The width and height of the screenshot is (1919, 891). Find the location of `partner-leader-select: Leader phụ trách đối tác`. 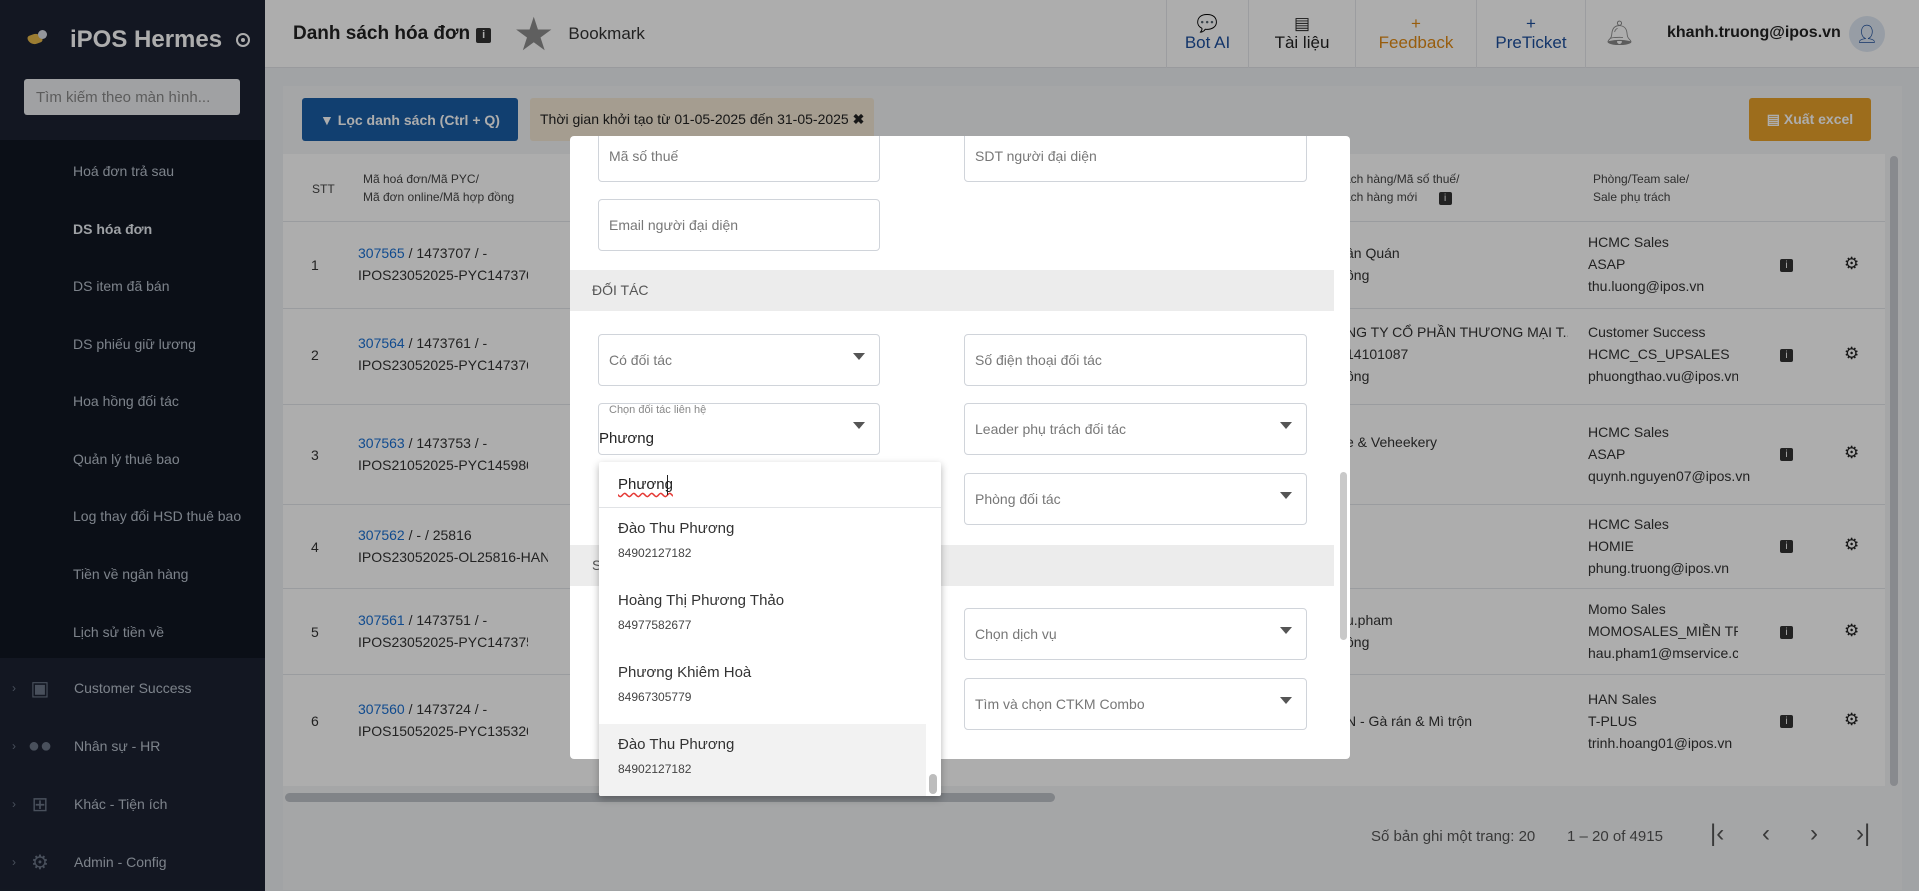

partner-leader-select: Leader phụ trách đối tác is located at coordinates (1135, 429).